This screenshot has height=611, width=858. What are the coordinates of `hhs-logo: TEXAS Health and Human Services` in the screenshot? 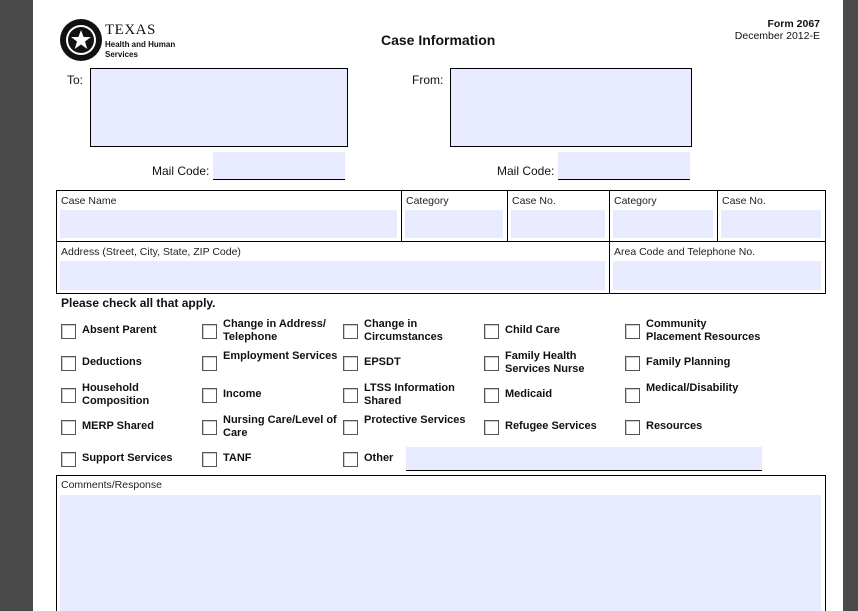 It's located at (119, 40).